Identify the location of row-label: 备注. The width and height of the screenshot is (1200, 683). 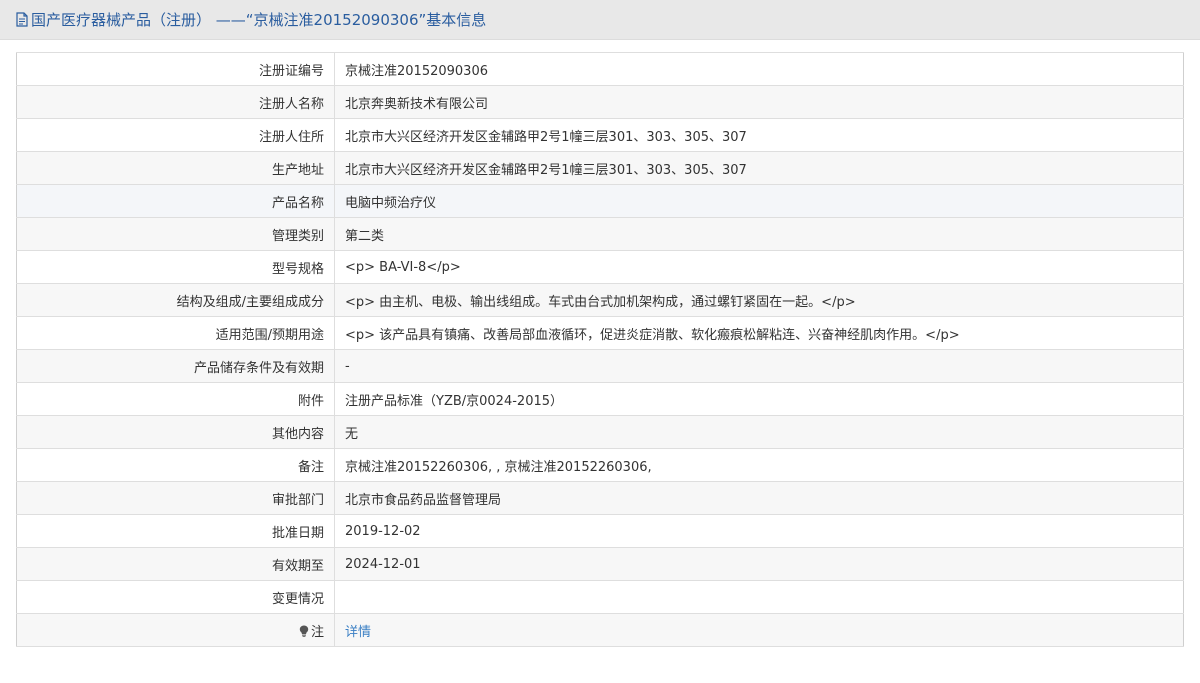
(175, 465).